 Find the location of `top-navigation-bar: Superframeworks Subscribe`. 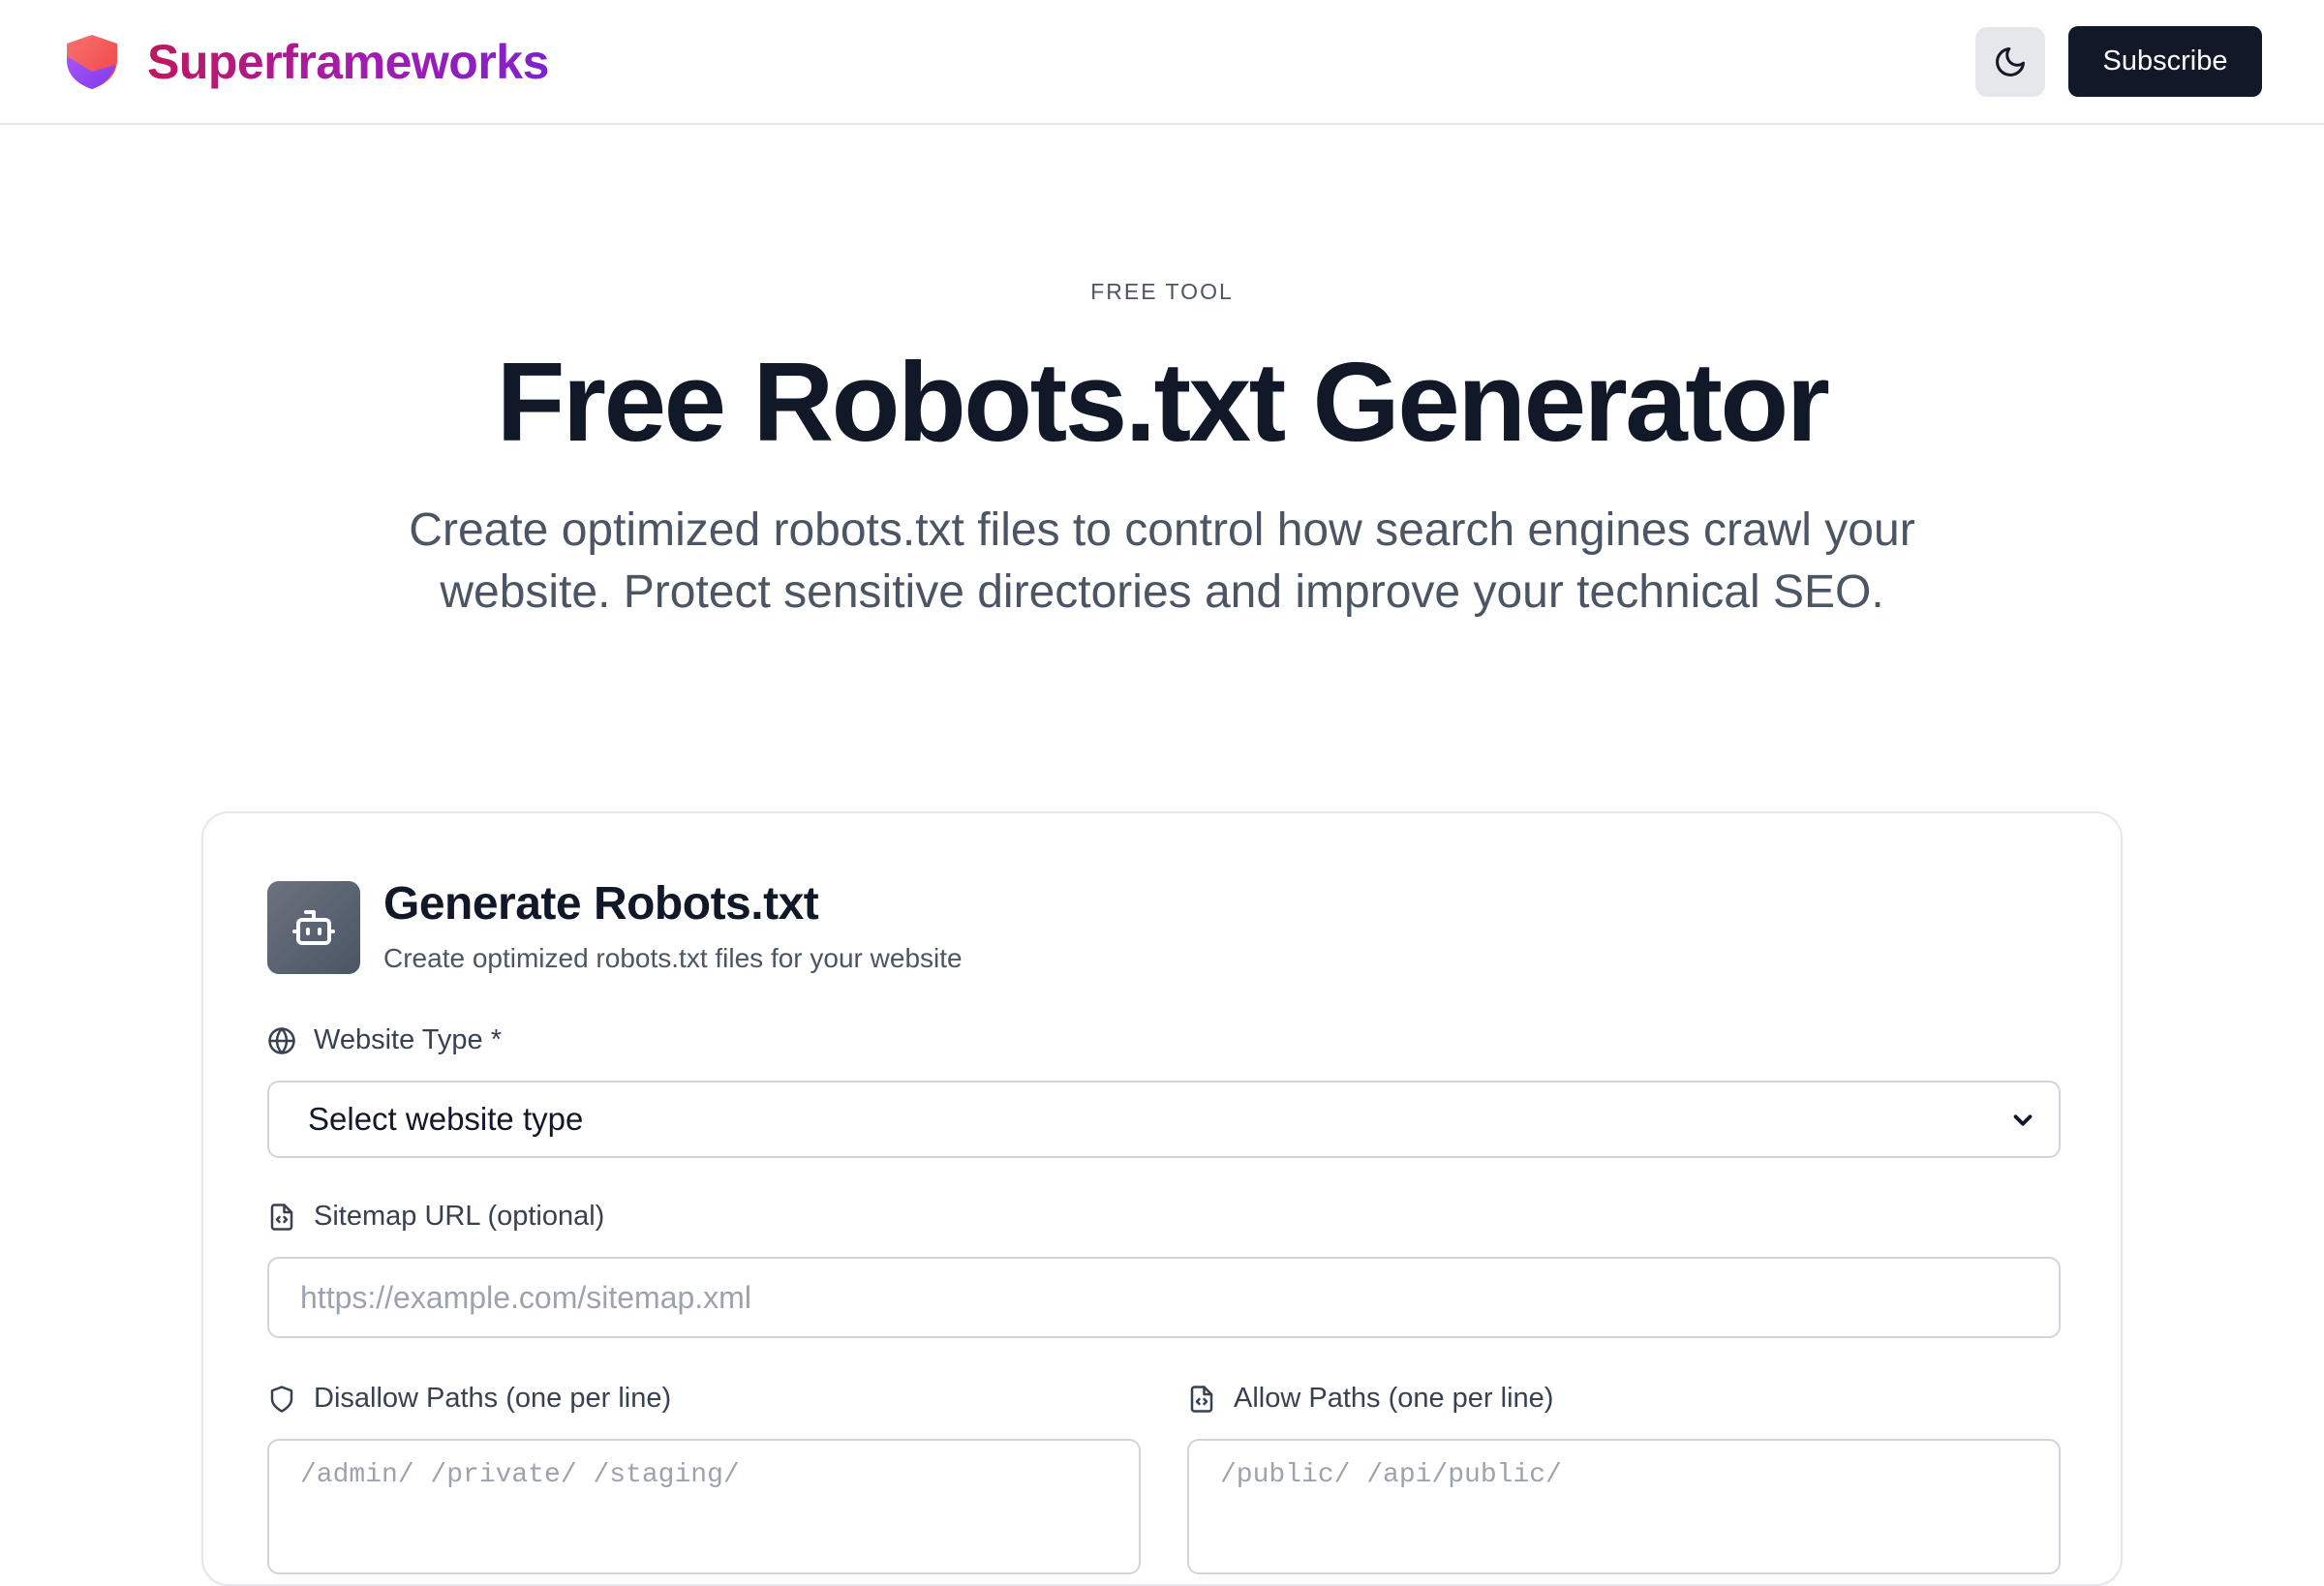

top-navigation-bar: Superframeworks Subscribe is located at coordinates (1162, 62).